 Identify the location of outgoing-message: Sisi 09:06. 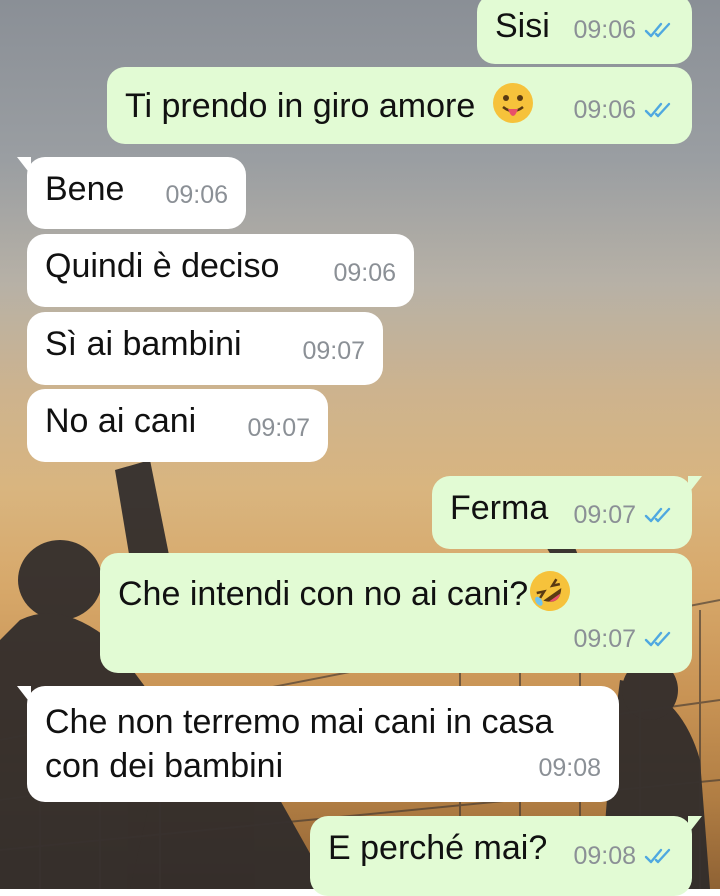
(584, 32).